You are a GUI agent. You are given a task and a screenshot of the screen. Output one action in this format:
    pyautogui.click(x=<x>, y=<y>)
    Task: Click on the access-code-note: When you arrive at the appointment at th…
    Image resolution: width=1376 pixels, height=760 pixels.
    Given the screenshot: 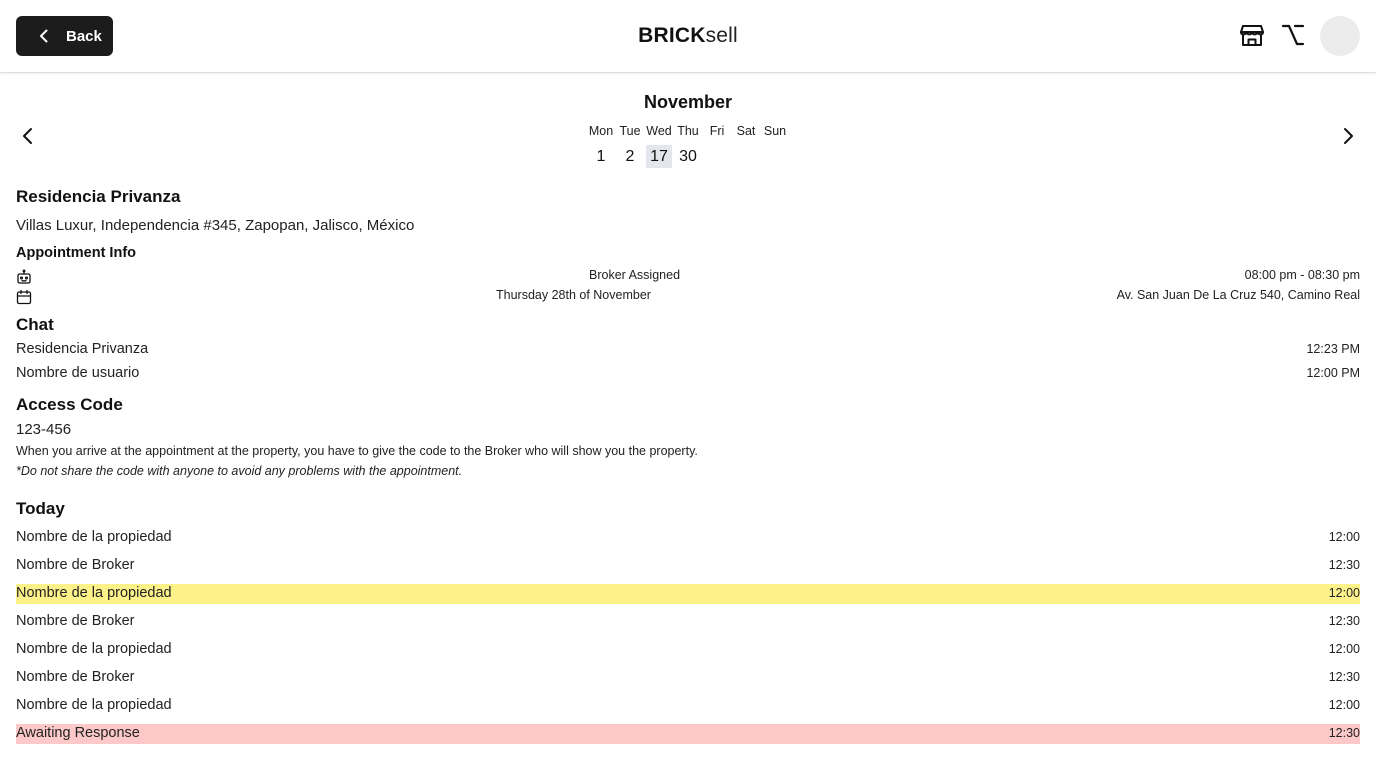 What is the action you would take?
    pyautogui.click(x=357, y=451)
    